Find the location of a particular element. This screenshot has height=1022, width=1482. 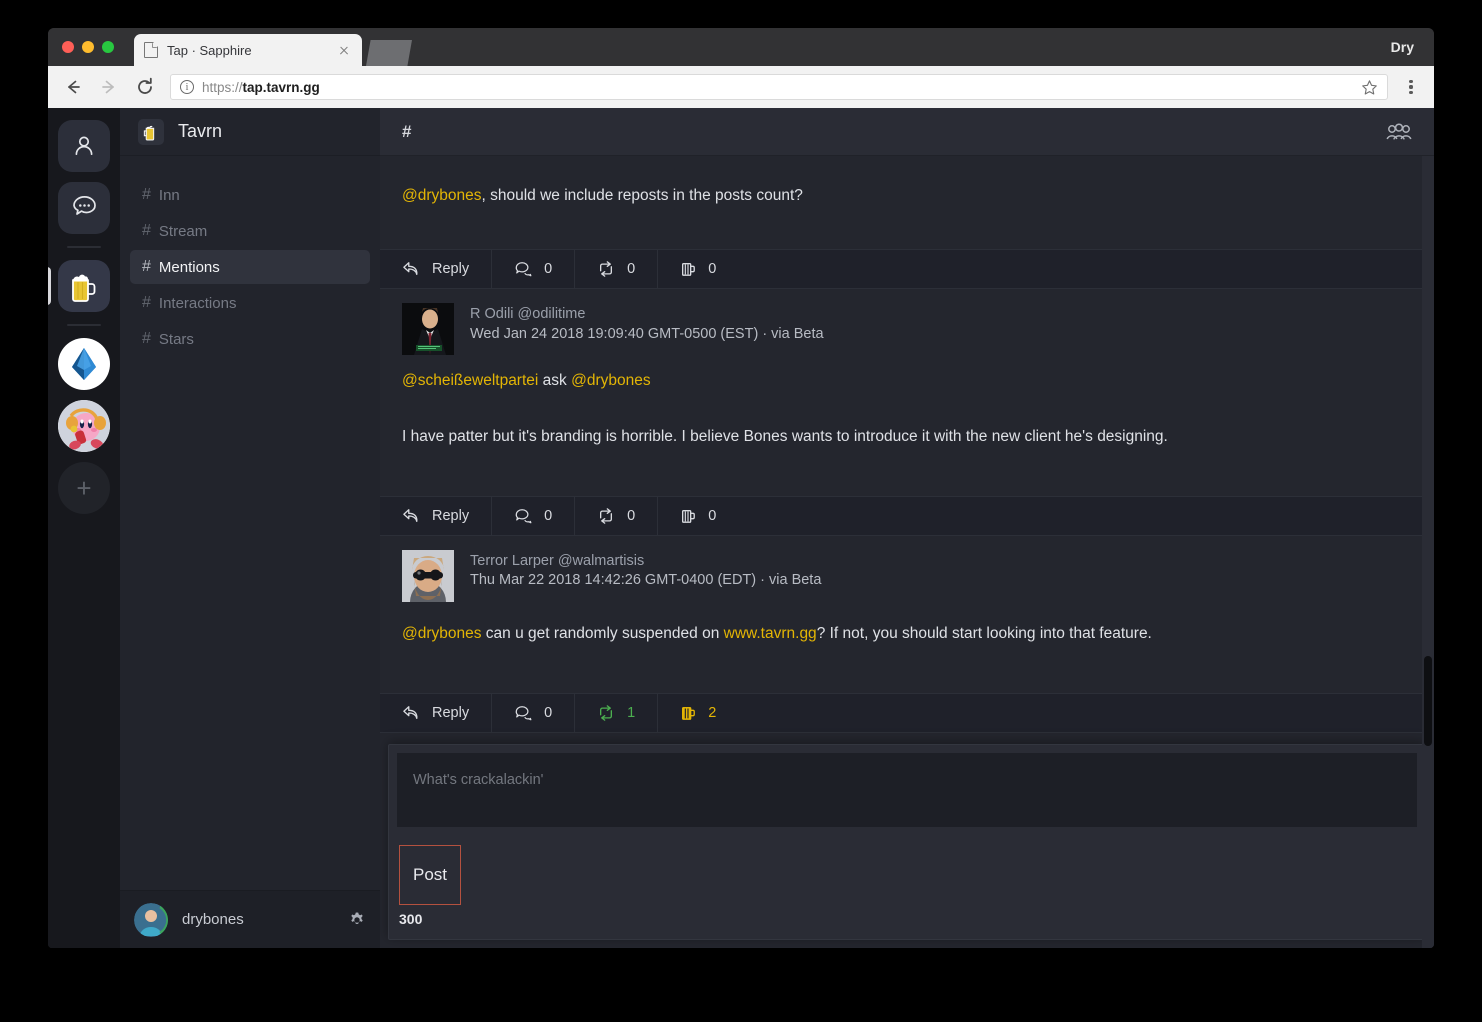

gear-icon is located at coordinates (357, 920).